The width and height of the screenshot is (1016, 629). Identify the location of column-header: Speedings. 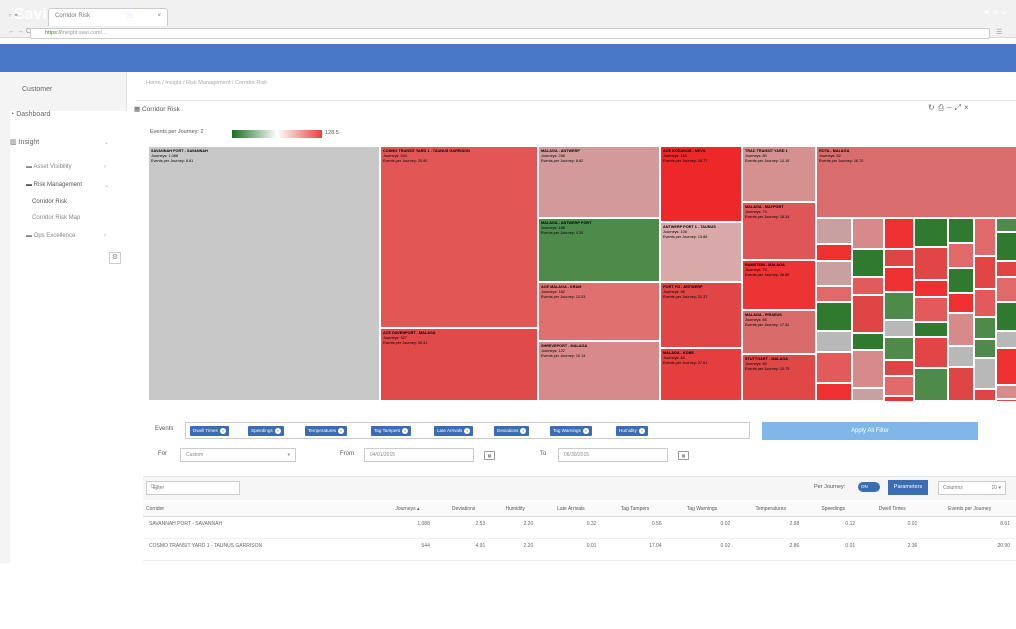
(833, 509).